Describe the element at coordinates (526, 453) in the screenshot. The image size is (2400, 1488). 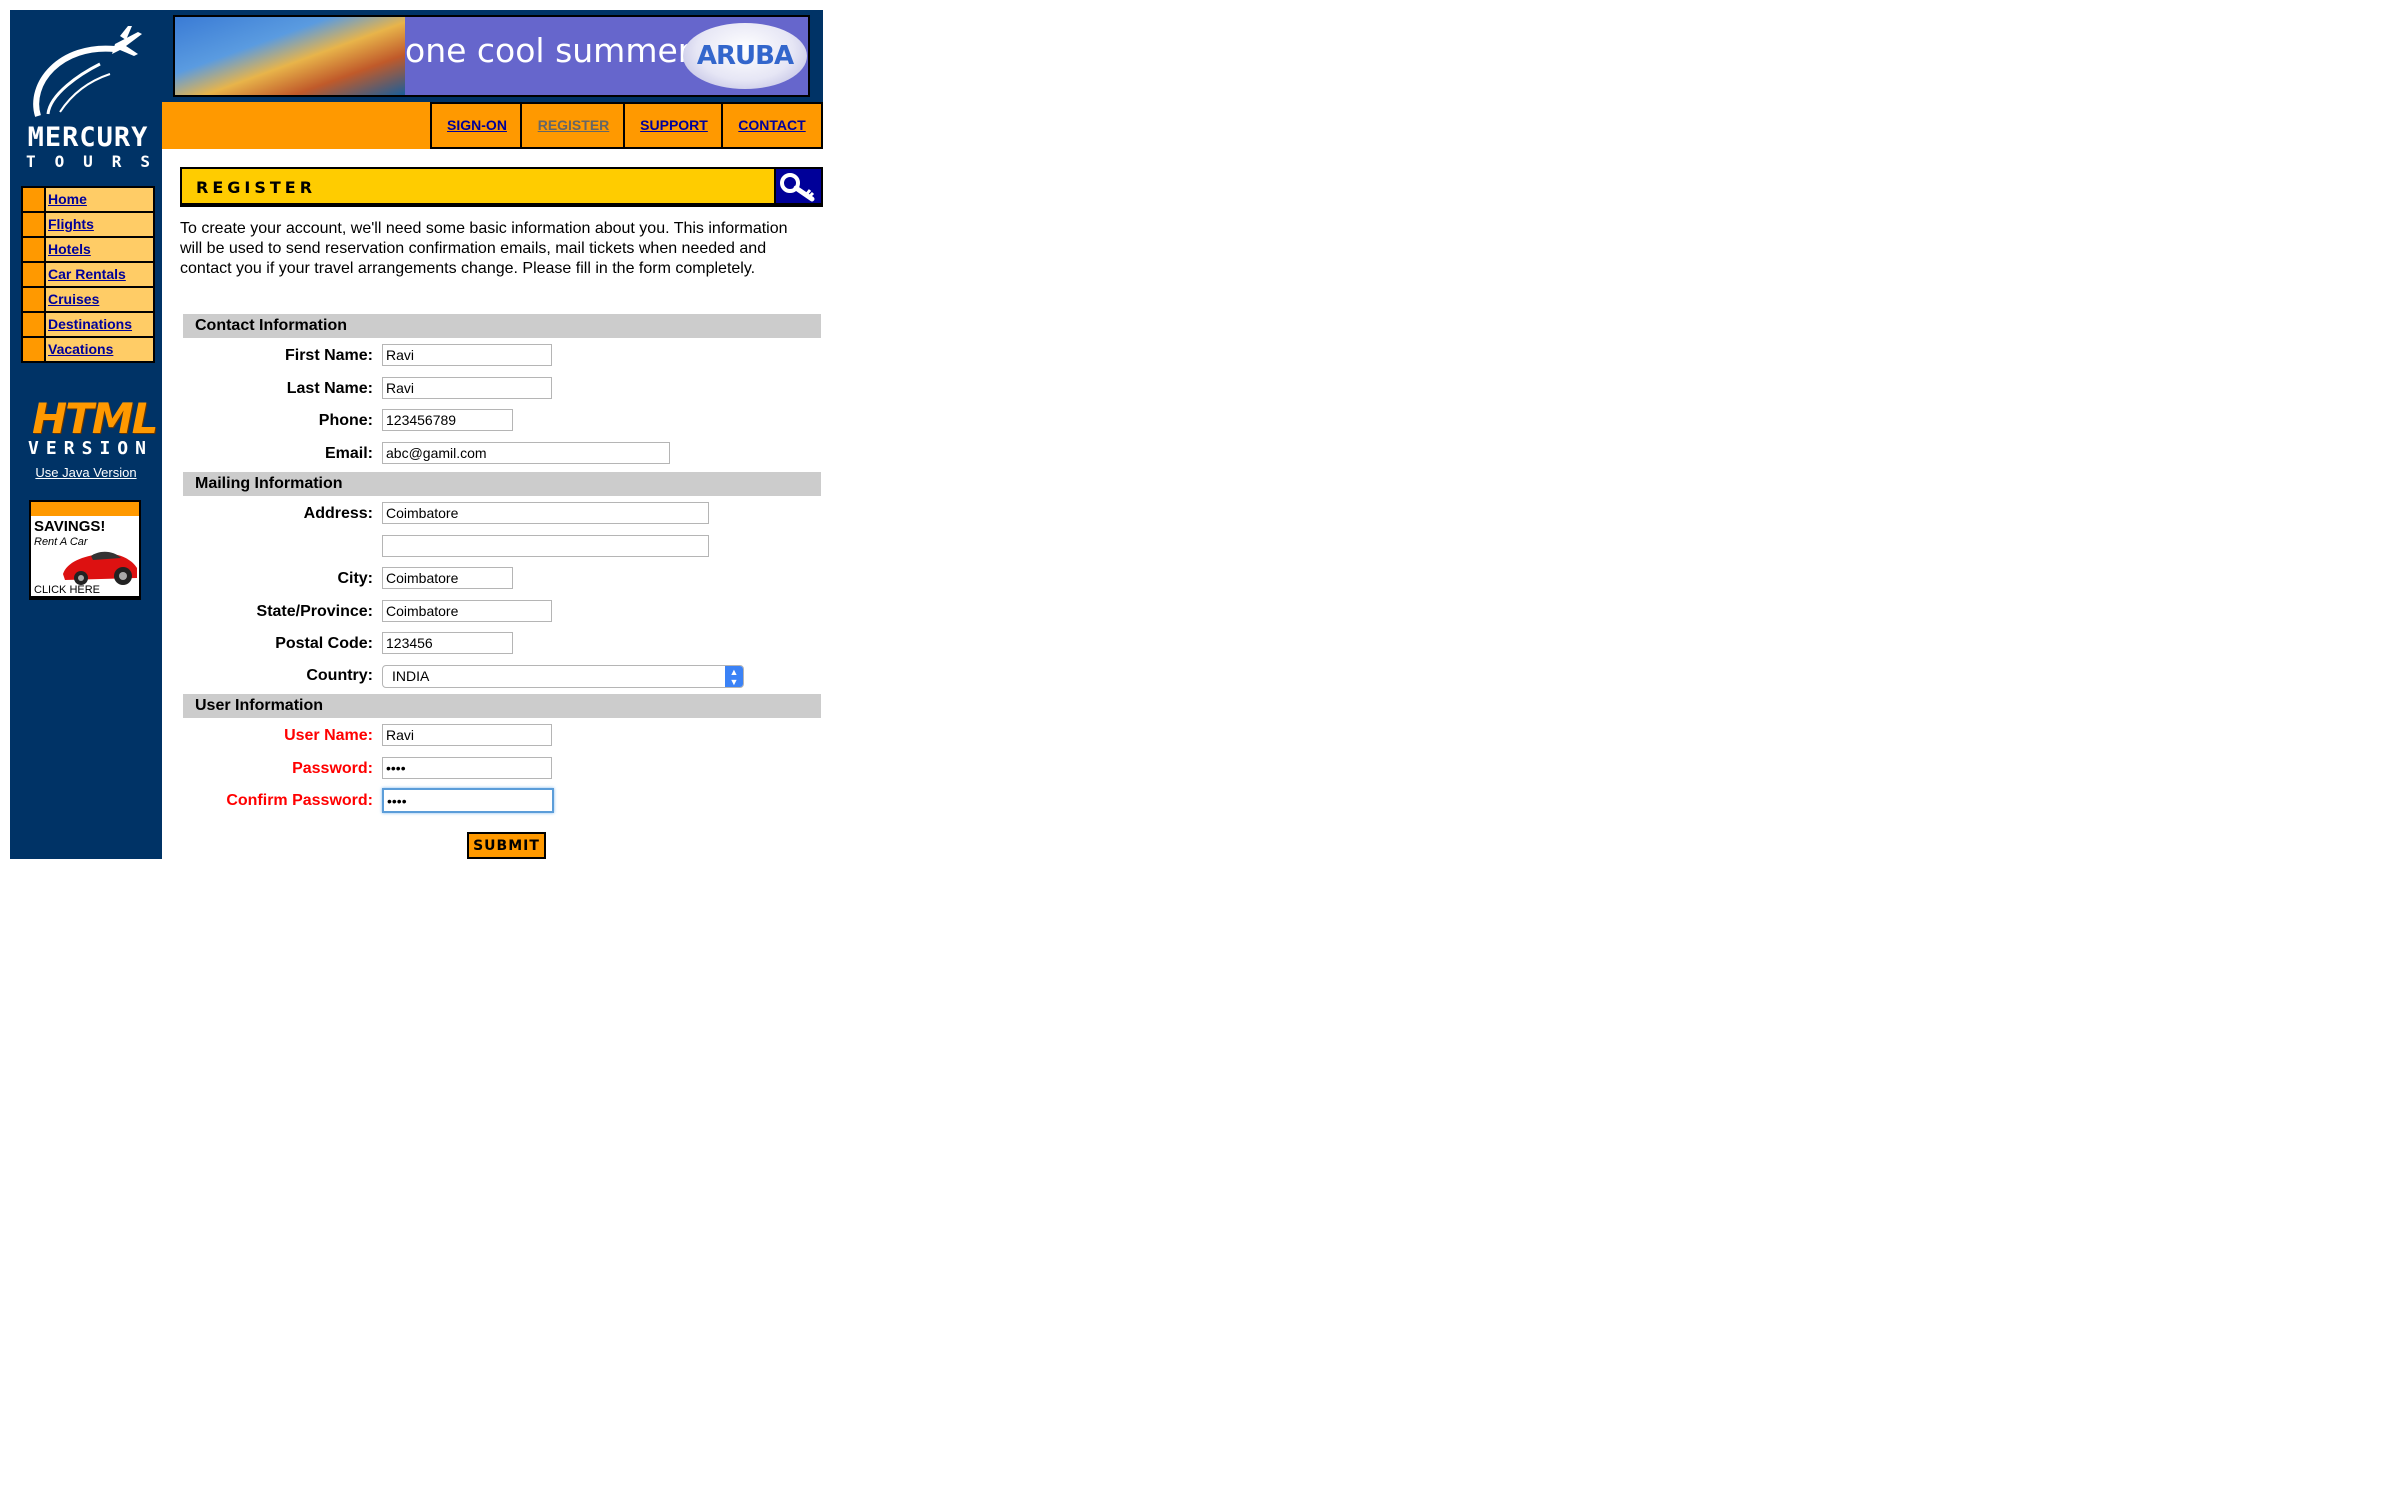
I see `email-input` at that location.